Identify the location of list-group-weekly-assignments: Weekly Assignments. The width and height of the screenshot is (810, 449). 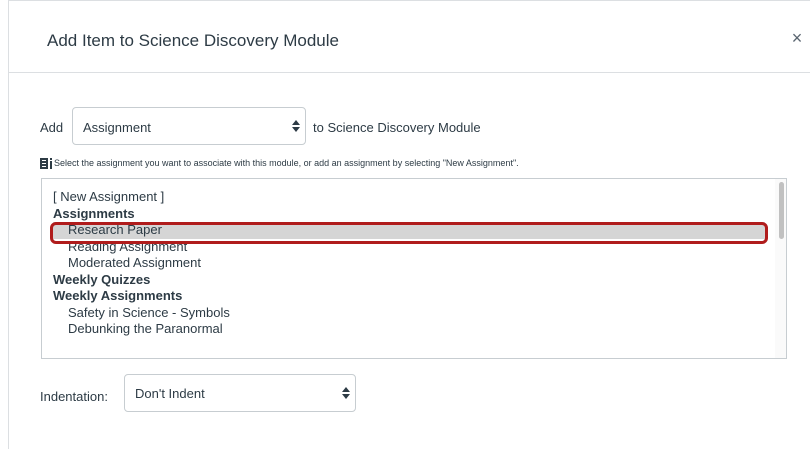
(118, 295).